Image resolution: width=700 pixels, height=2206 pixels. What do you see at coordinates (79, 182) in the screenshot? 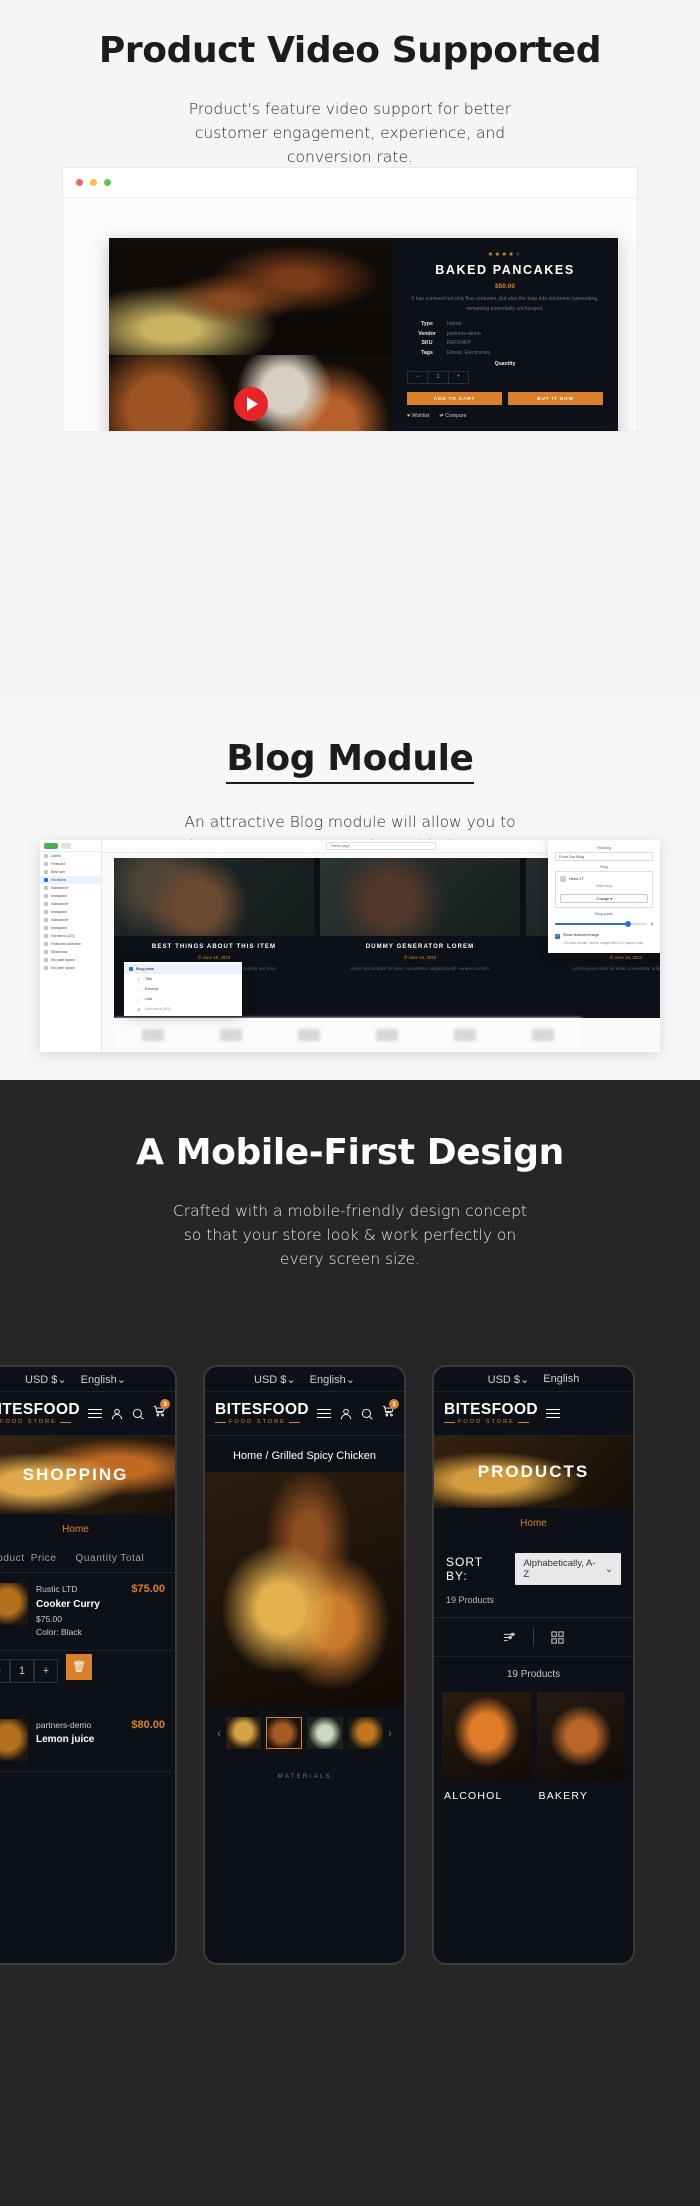
I see `close-dot-icon` at bounding box center [79, 182].